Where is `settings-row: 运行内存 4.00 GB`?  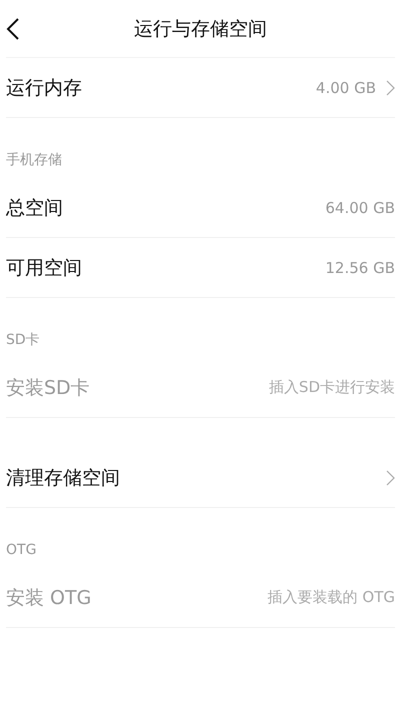
settings-row: 运行内存 4.00 GB is located at coordinates (200, 88).